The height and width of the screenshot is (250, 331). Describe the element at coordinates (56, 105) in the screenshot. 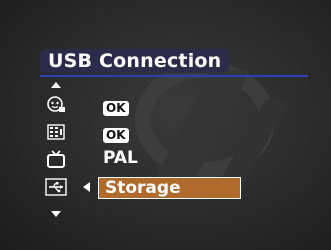

I see `face-detect-icon` at that location.